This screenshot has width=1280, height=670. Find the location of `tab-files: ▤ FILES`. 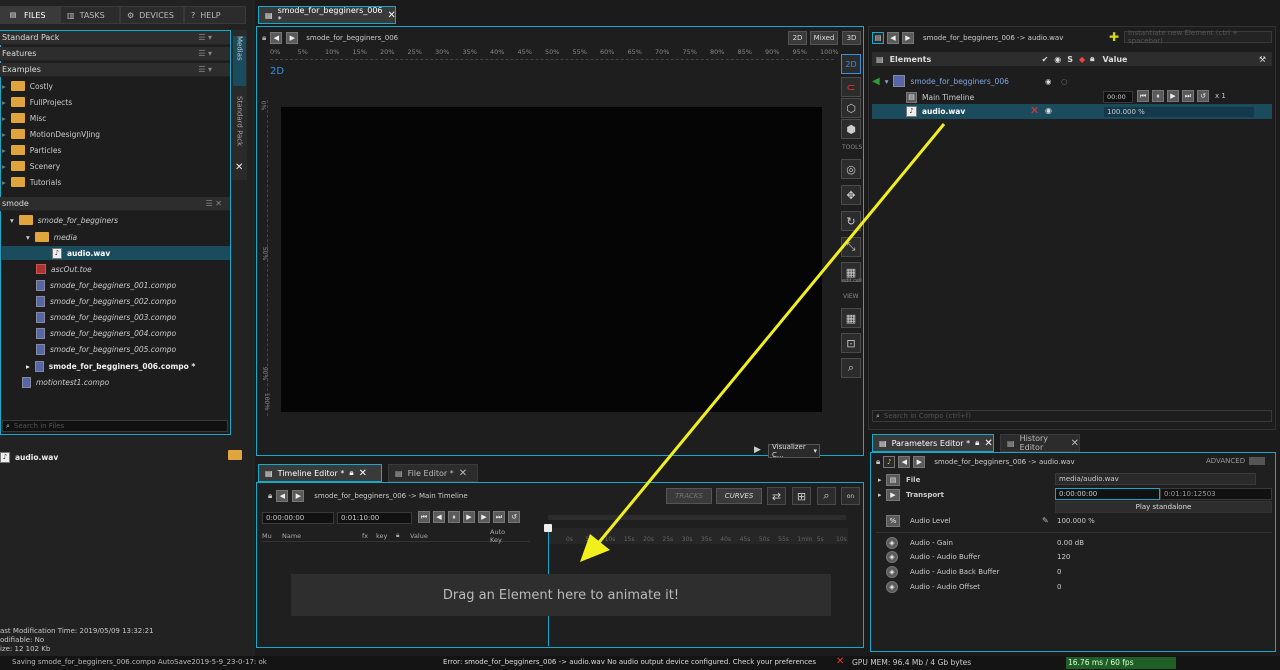

tab-files: ▤ FILES is located at coordinates (30, 15).